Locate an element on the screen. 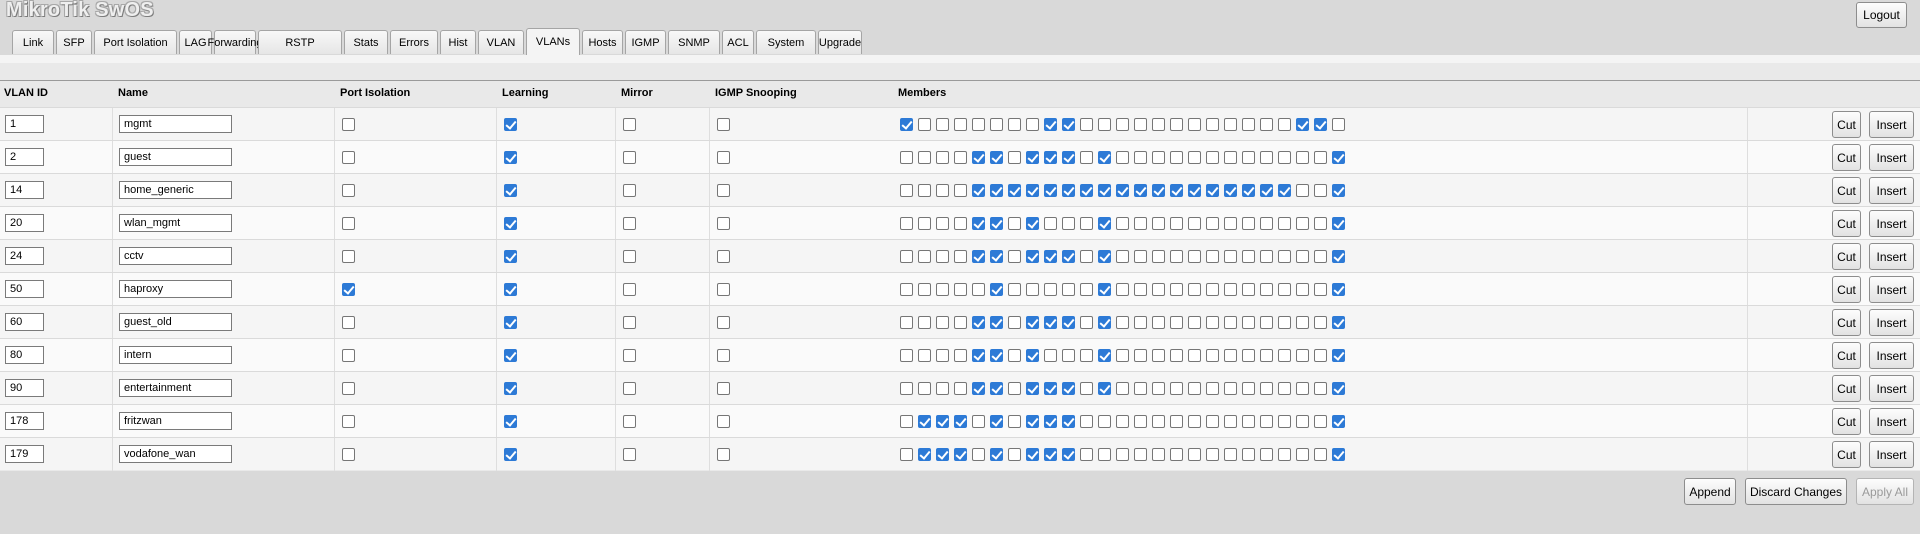 The image size is (1920, 534). member-port-20-checkbox is located at coordinates (1248, 388).